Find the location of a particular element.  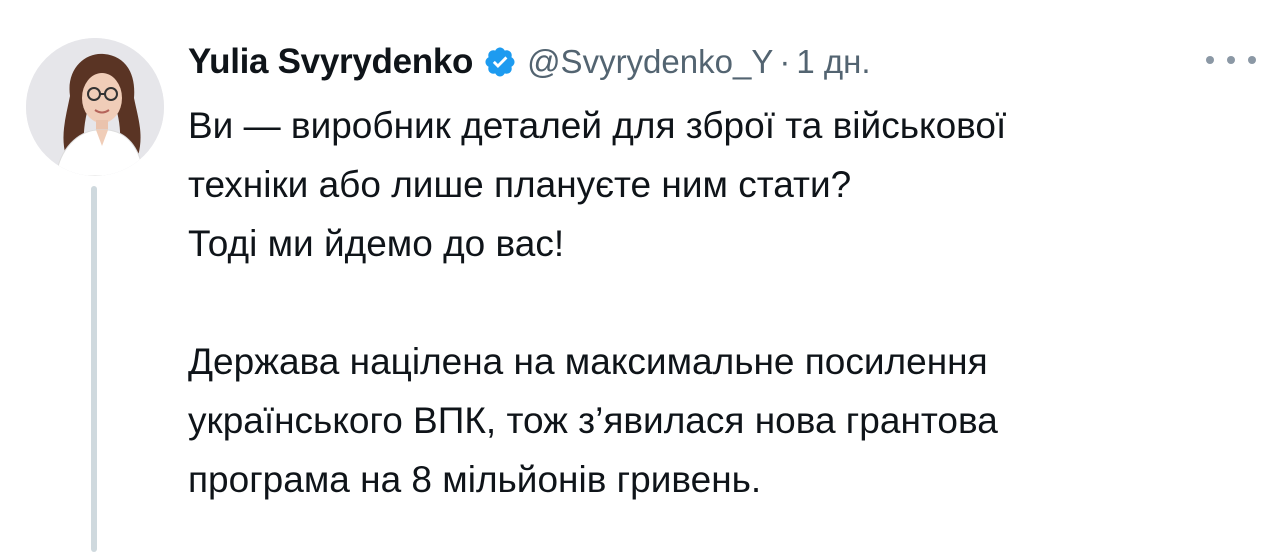

timestamp: 1 дн. is located at coordinates (833, 62).